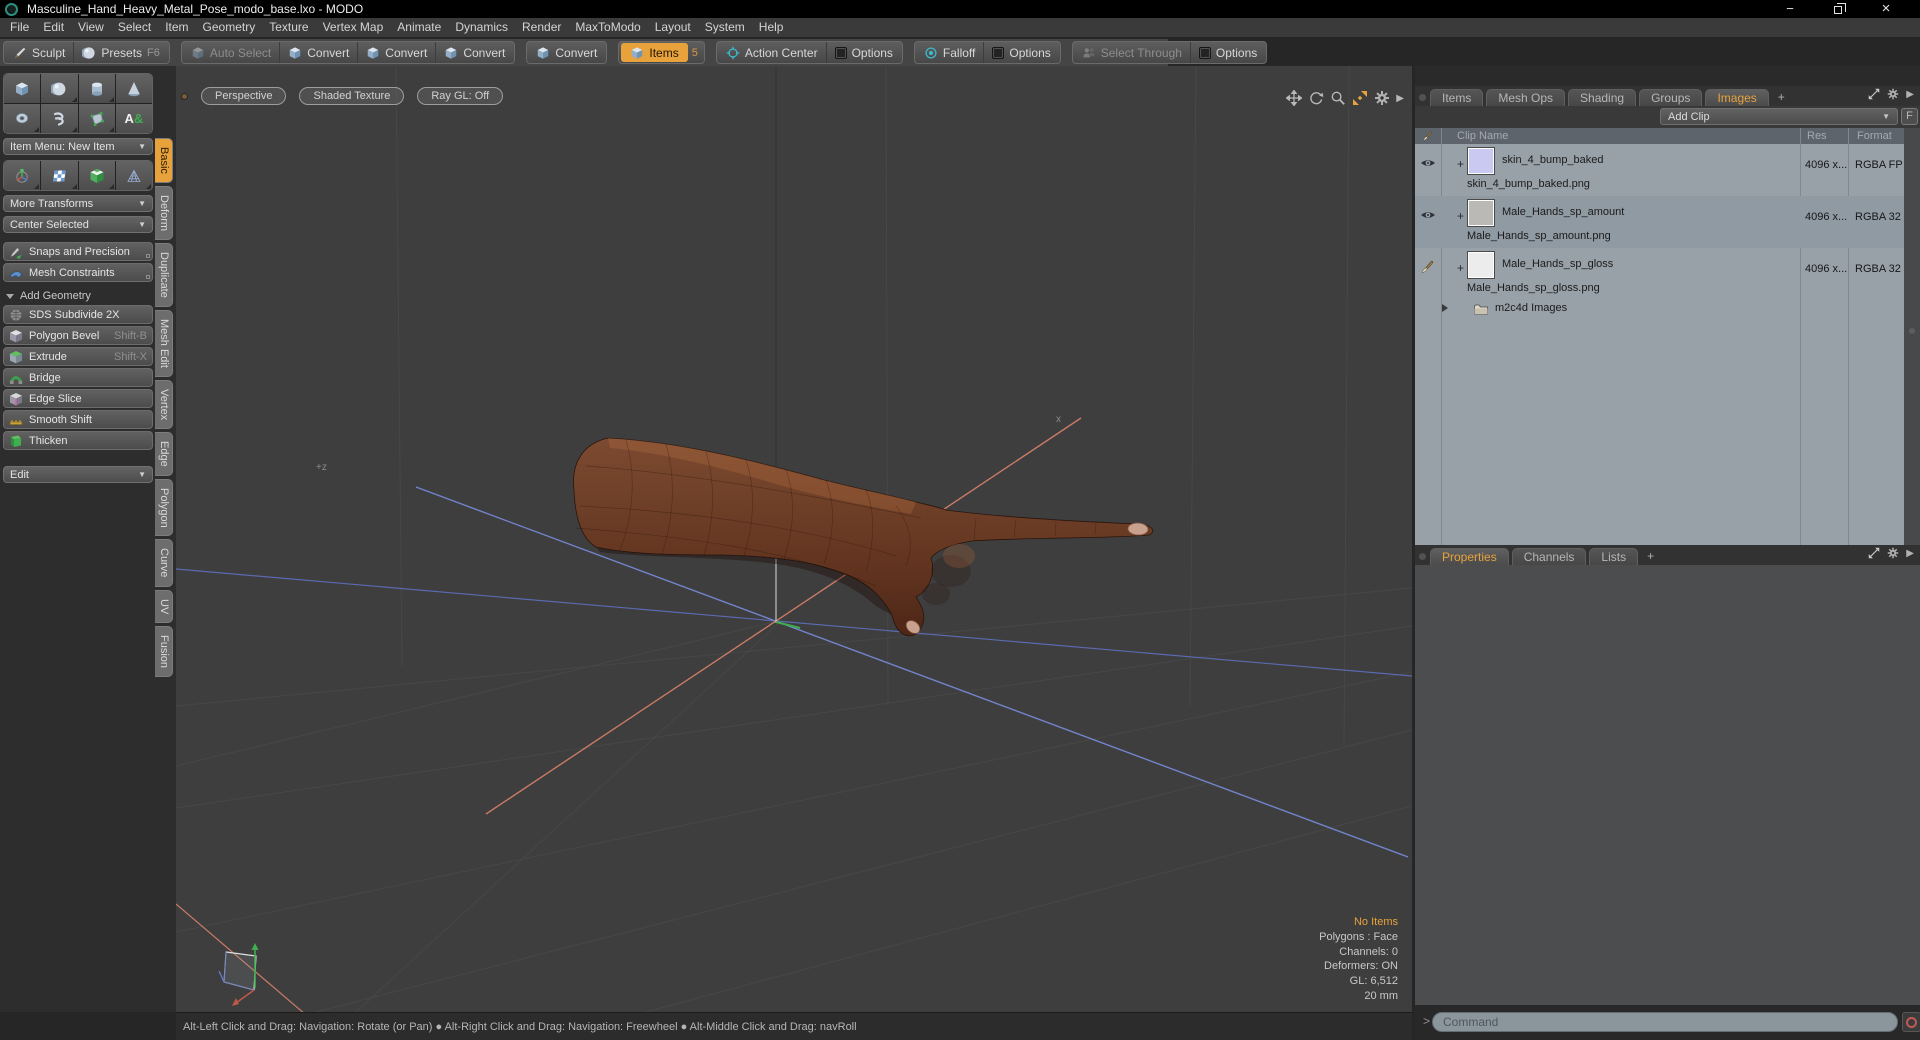 This screenshot has width=1920, height=1040. Describe the element at coordinates (59, 175) in the screenshot. I see `uv-project-tool` at that location.